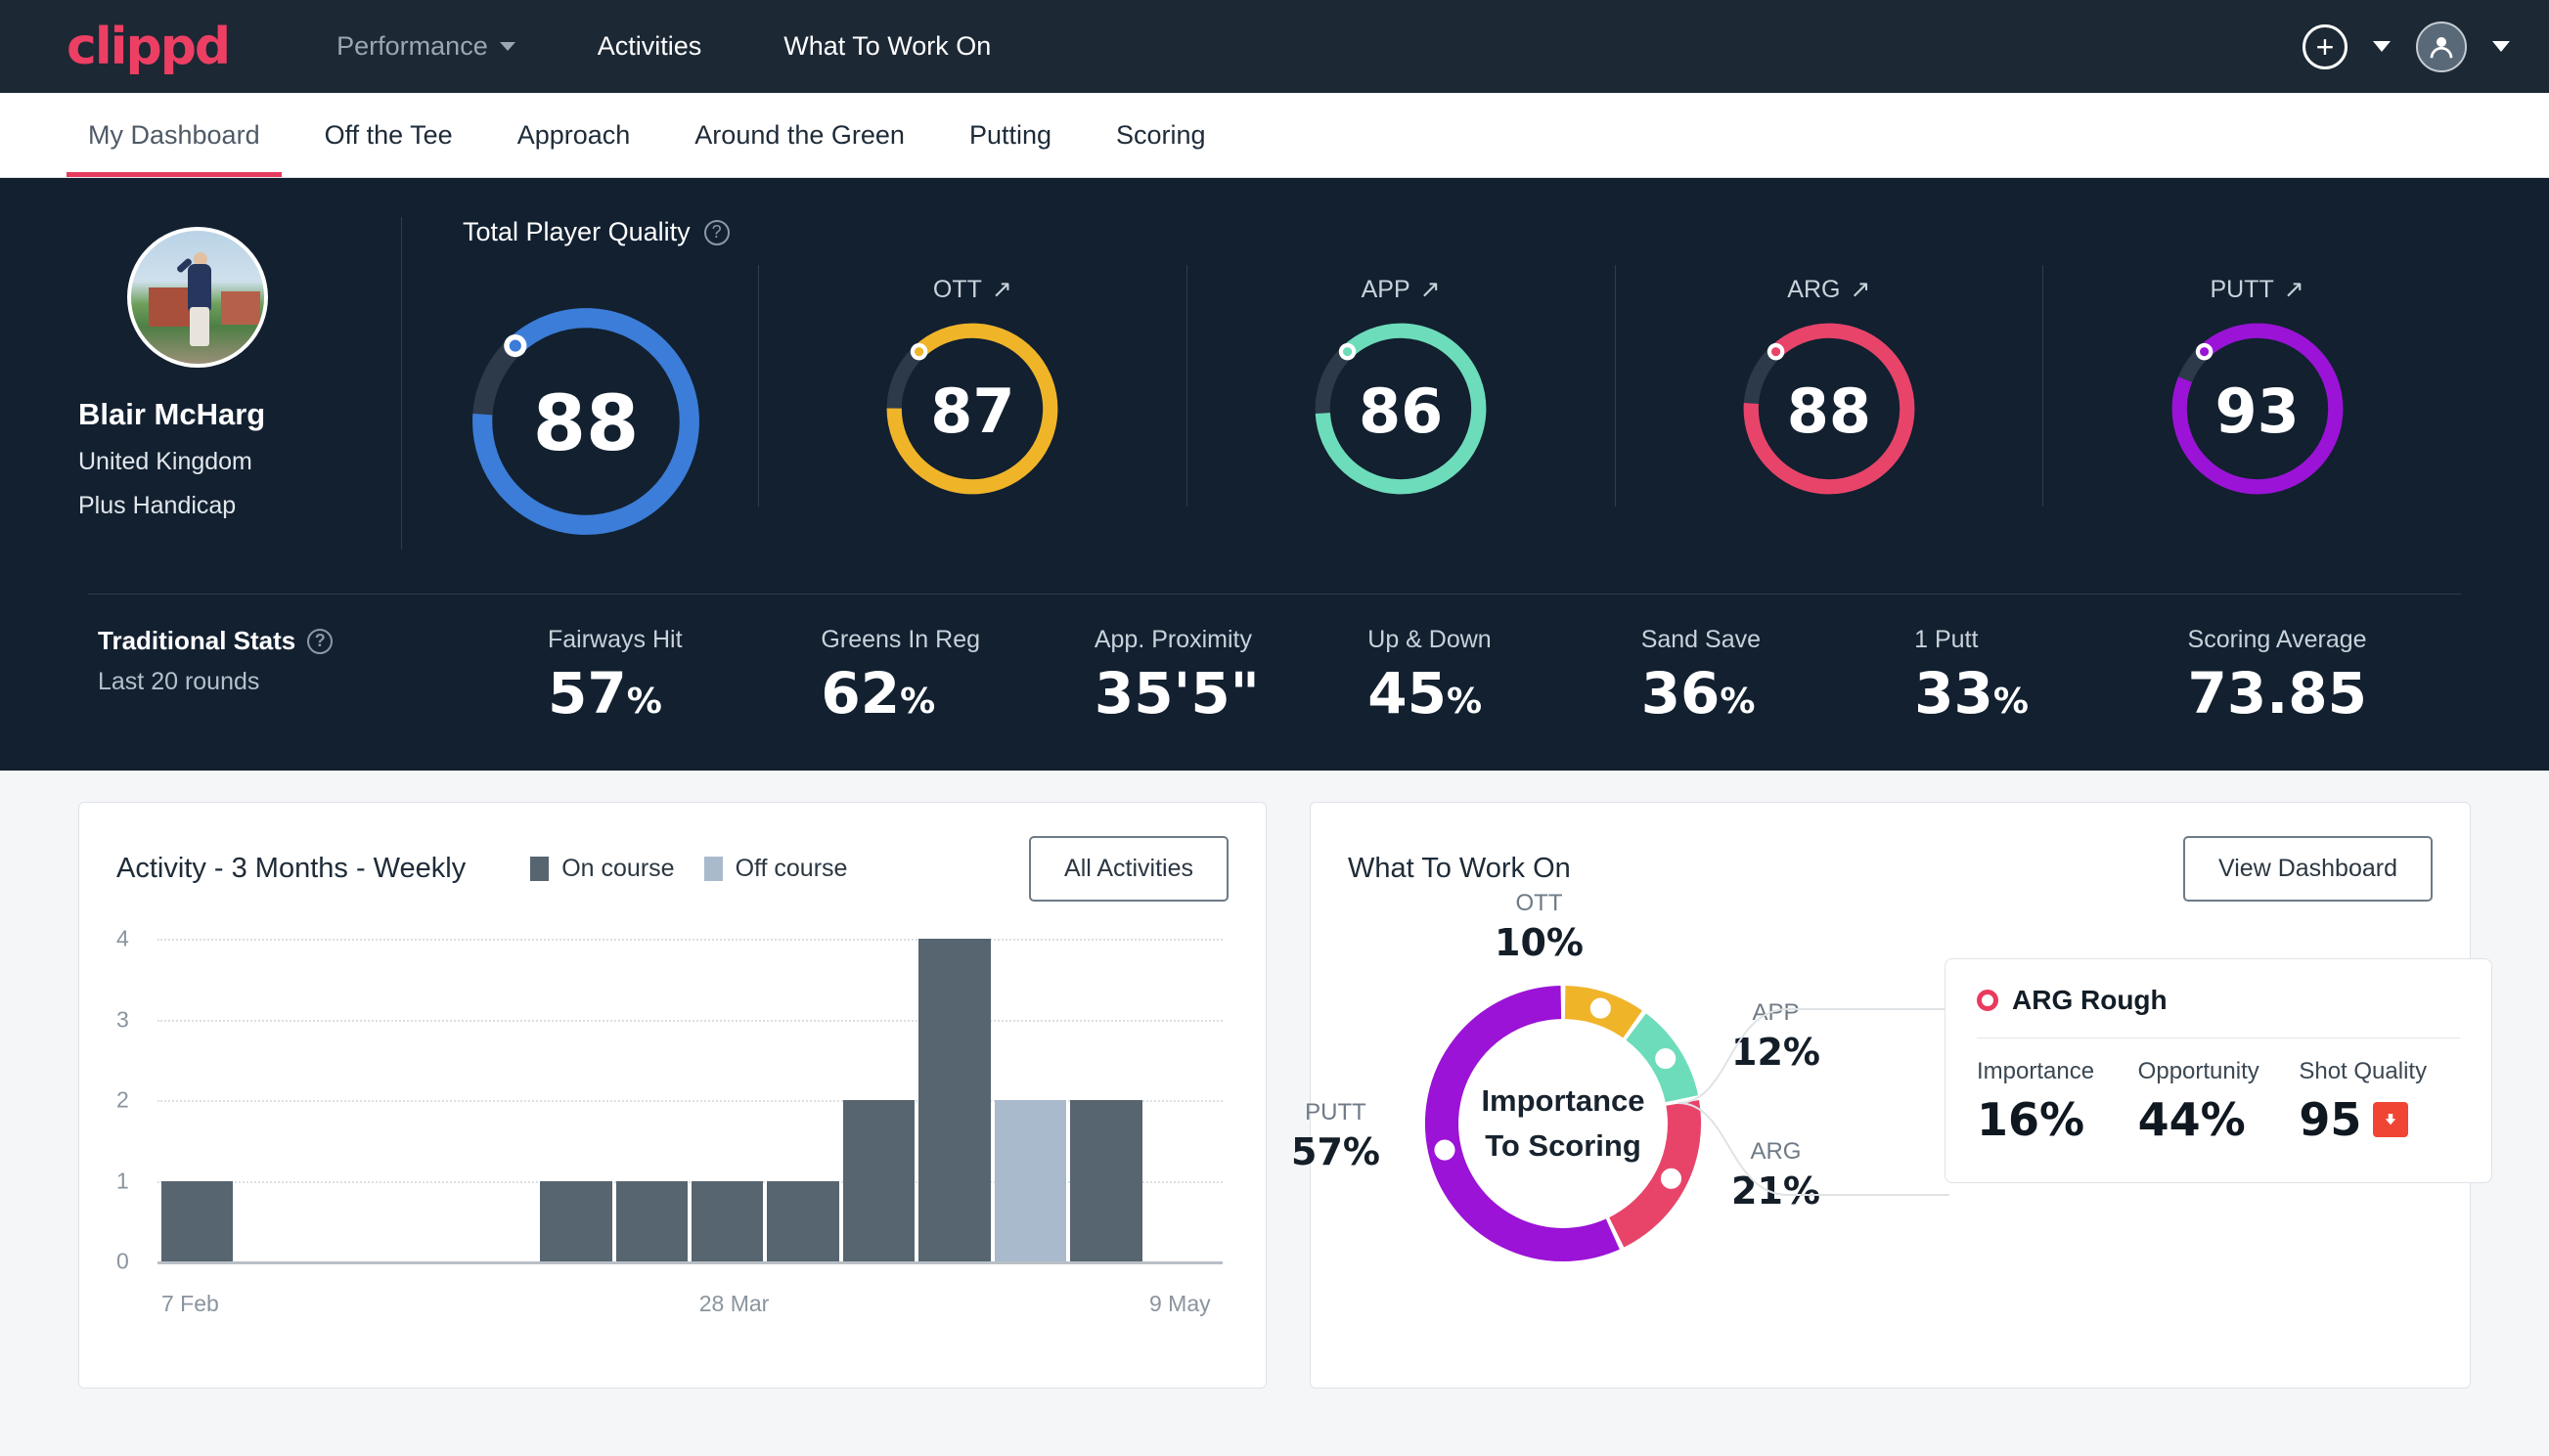 The image size is (2549, 1456). Describe the element at coordinates (2325, 46) in the screenshot. I see `plus-circle-icon: +` at that location.